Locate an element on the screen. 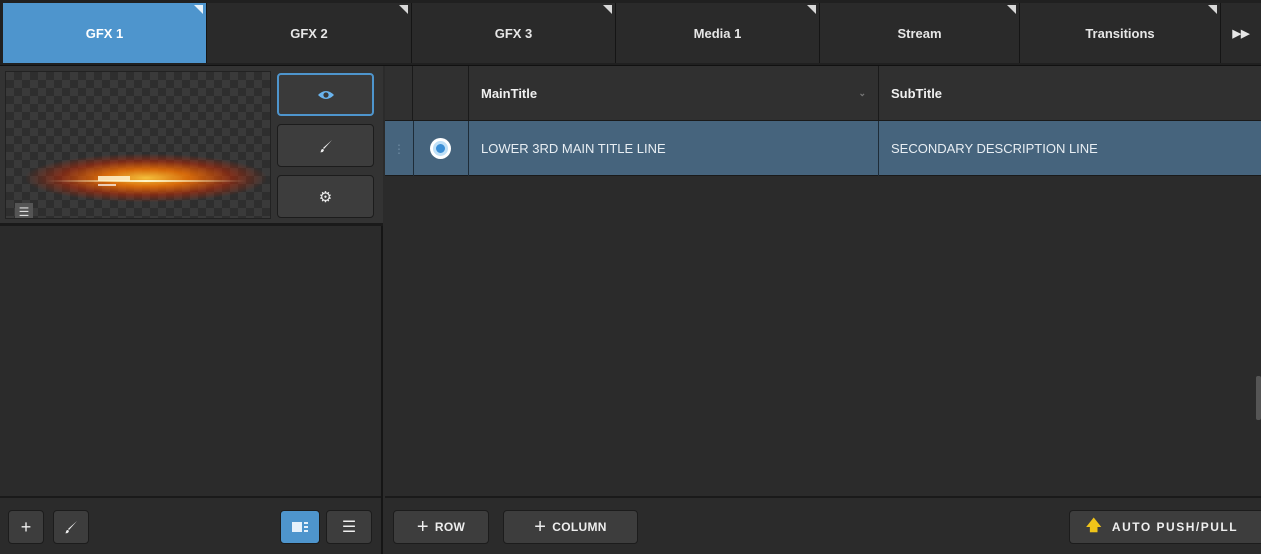  edit-button is located at coordinates (71, 527).